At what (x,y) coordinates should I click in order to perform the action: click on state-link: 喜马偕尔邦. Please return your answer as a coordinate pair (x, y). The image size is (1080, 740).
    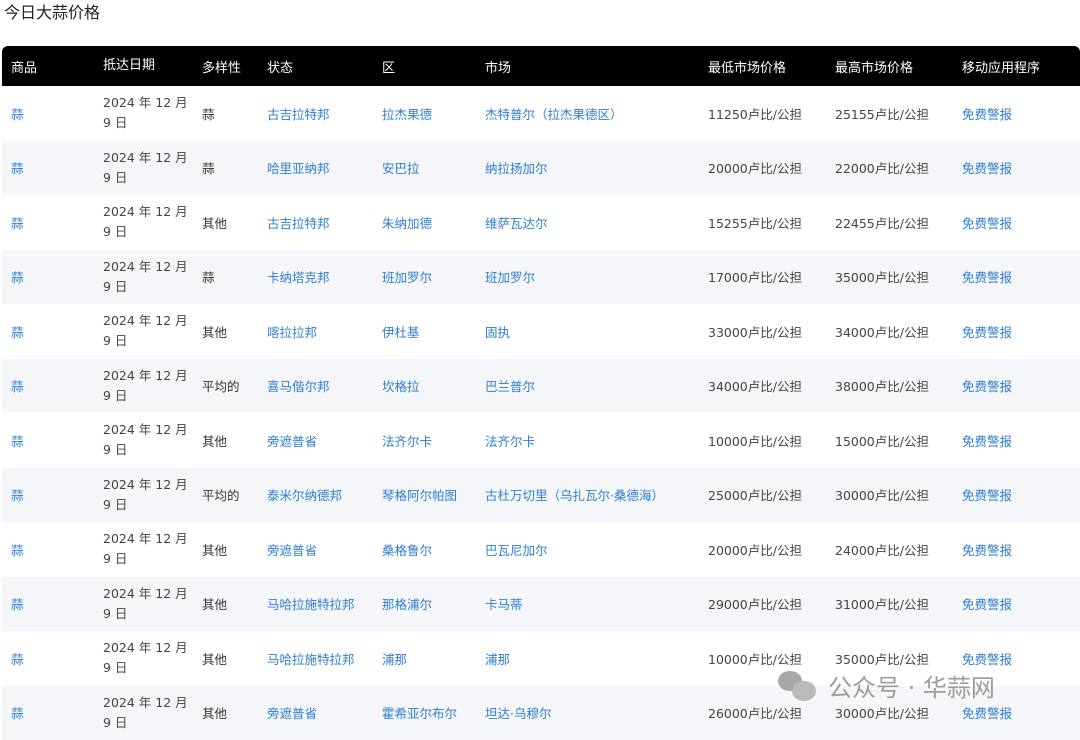
    Looking at the image, I should click on (298, 386).